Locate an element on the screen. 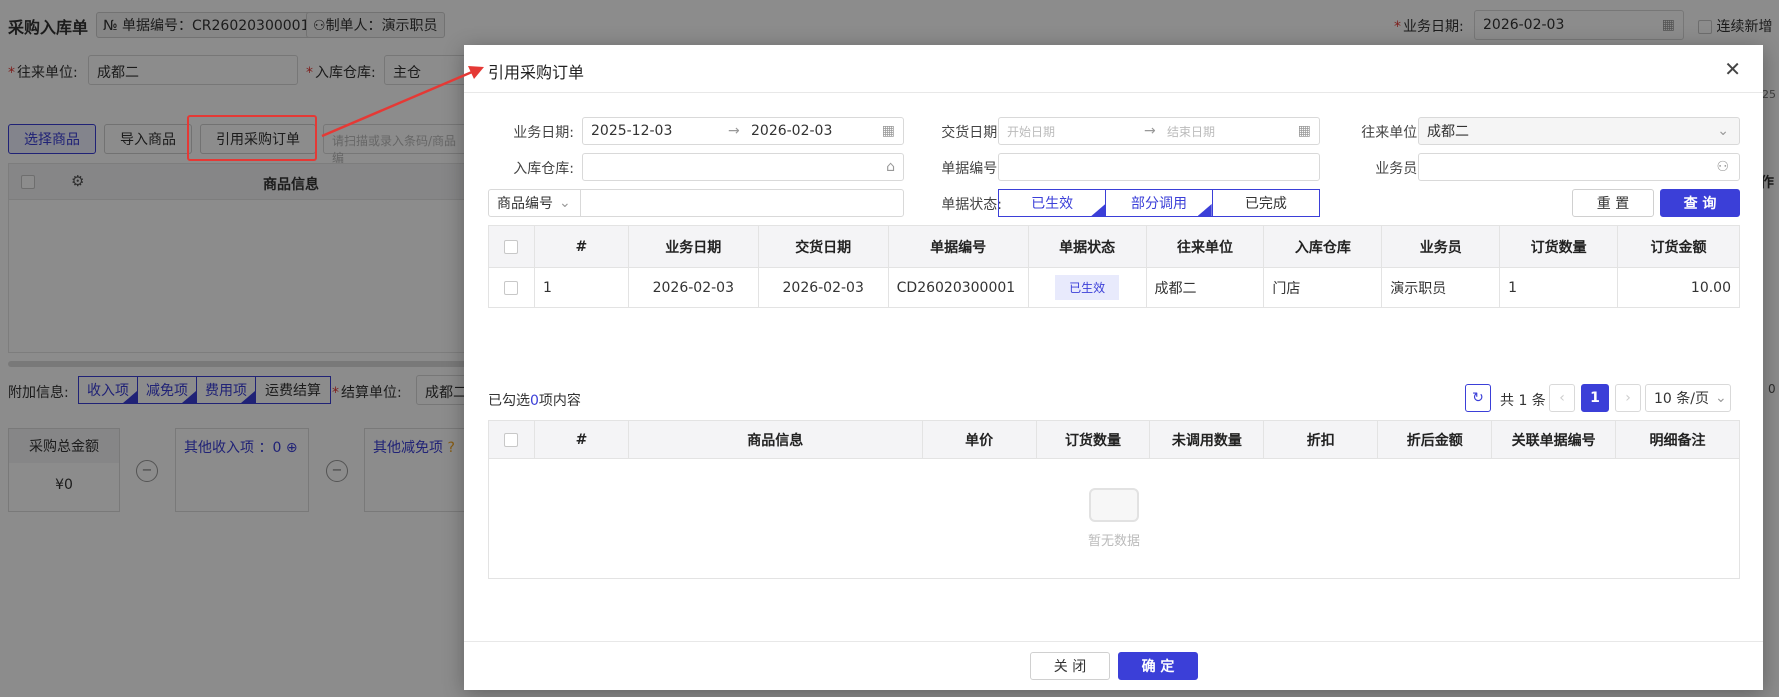  annotation-arrow is located at coordinates (402, 102).